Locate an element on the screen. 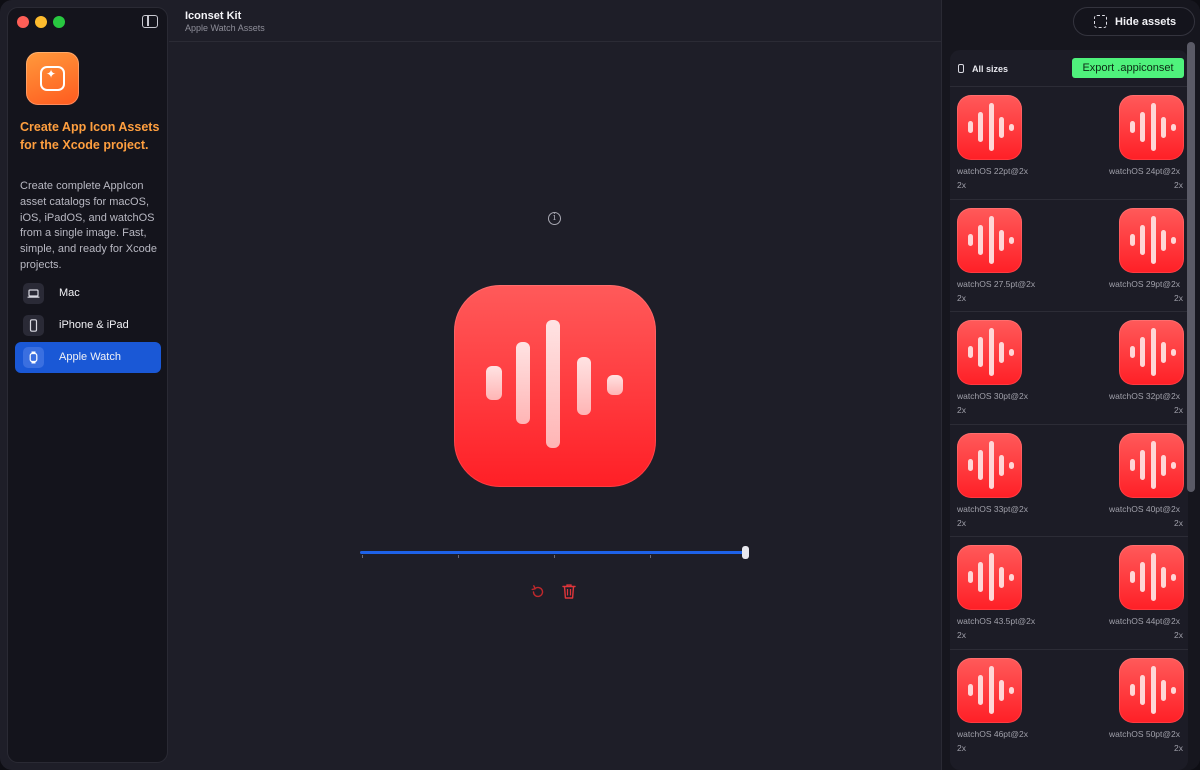 This screenshot has height=770, width=1200. size-slider is located at coordinates (553, 552).